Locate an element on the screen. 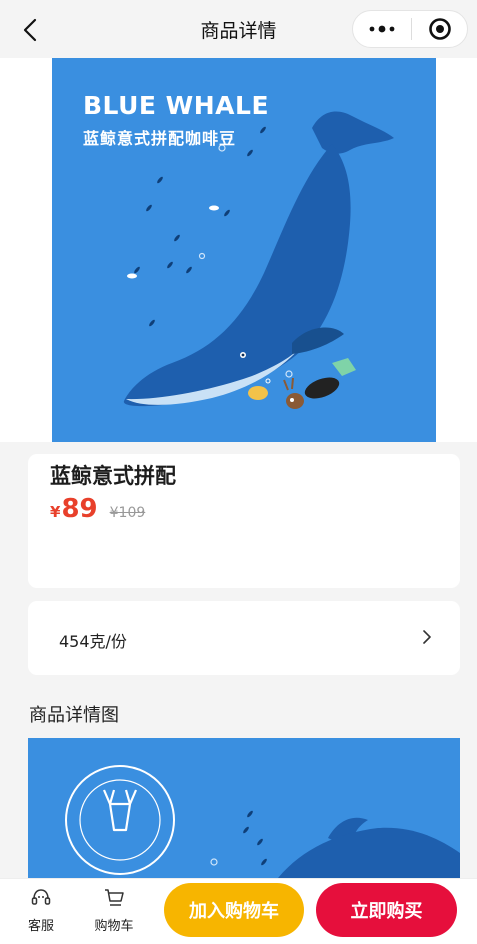 This screenshot has height=944, width=477. add-to-cart-button: 加入购物车 is located at coordinates (234, 910).